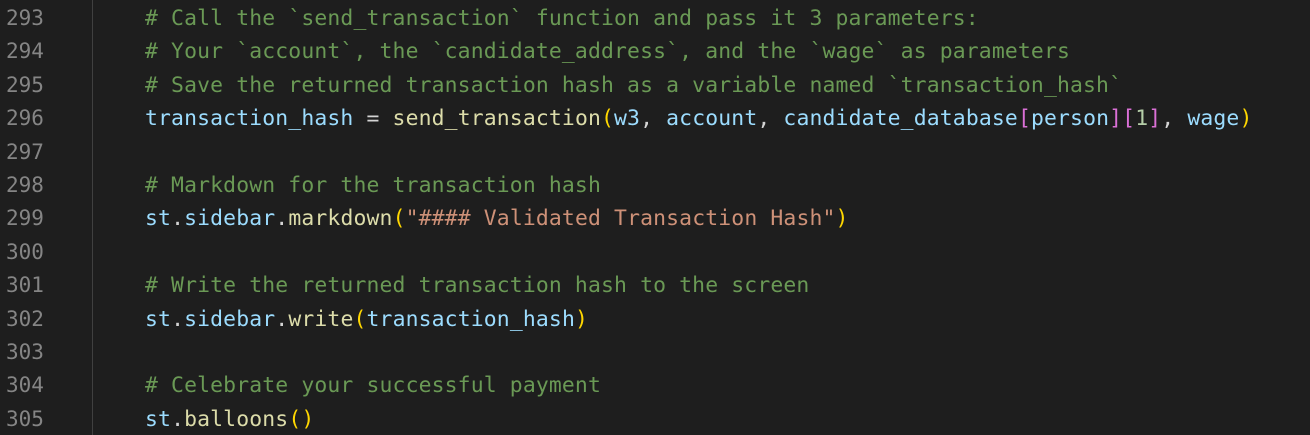 The width and height of the screenshot is (1310, 435). Describe the element at coordinates (496, 119) in the screenshot. I see `code-token: send_transaction` at that location.